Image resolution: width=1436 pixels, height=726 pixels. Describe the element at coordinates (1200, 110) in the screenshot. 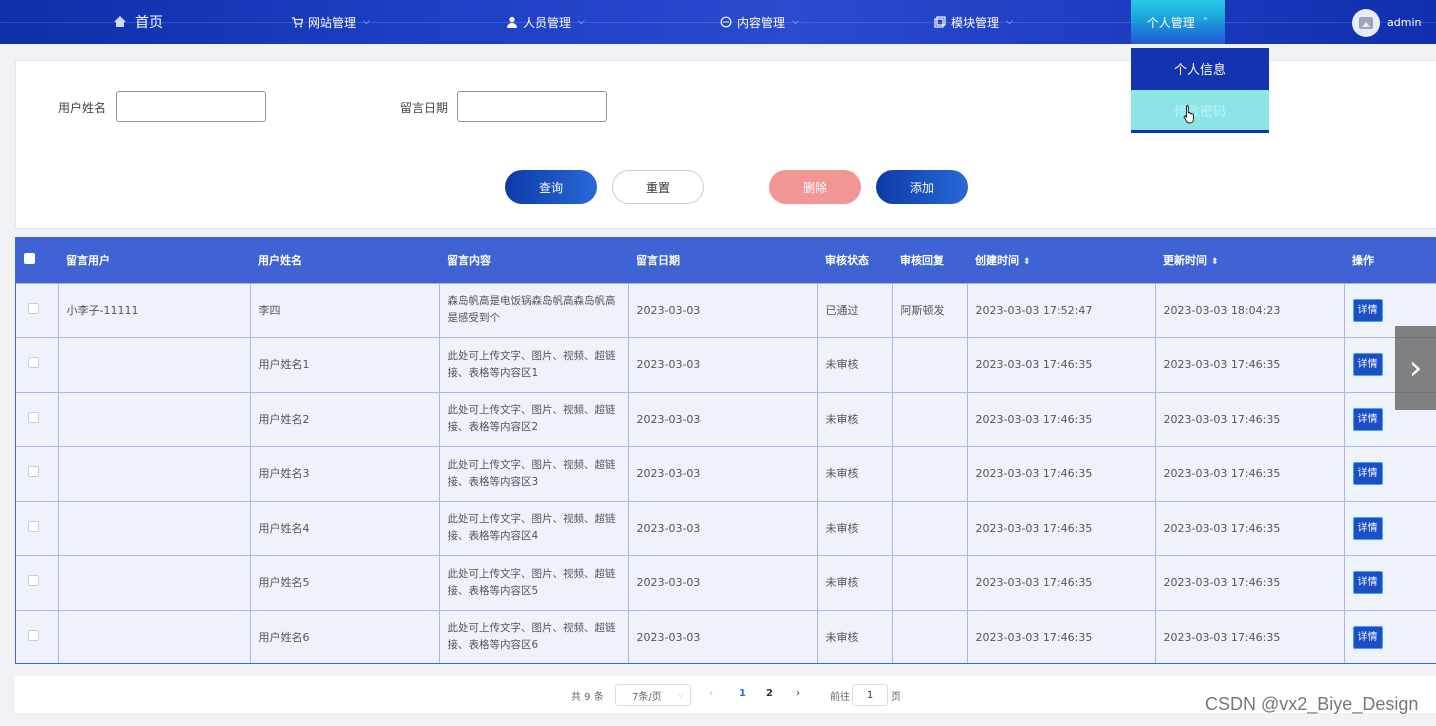

I see `dropdown-item-change-password: 修改密码` at that location.